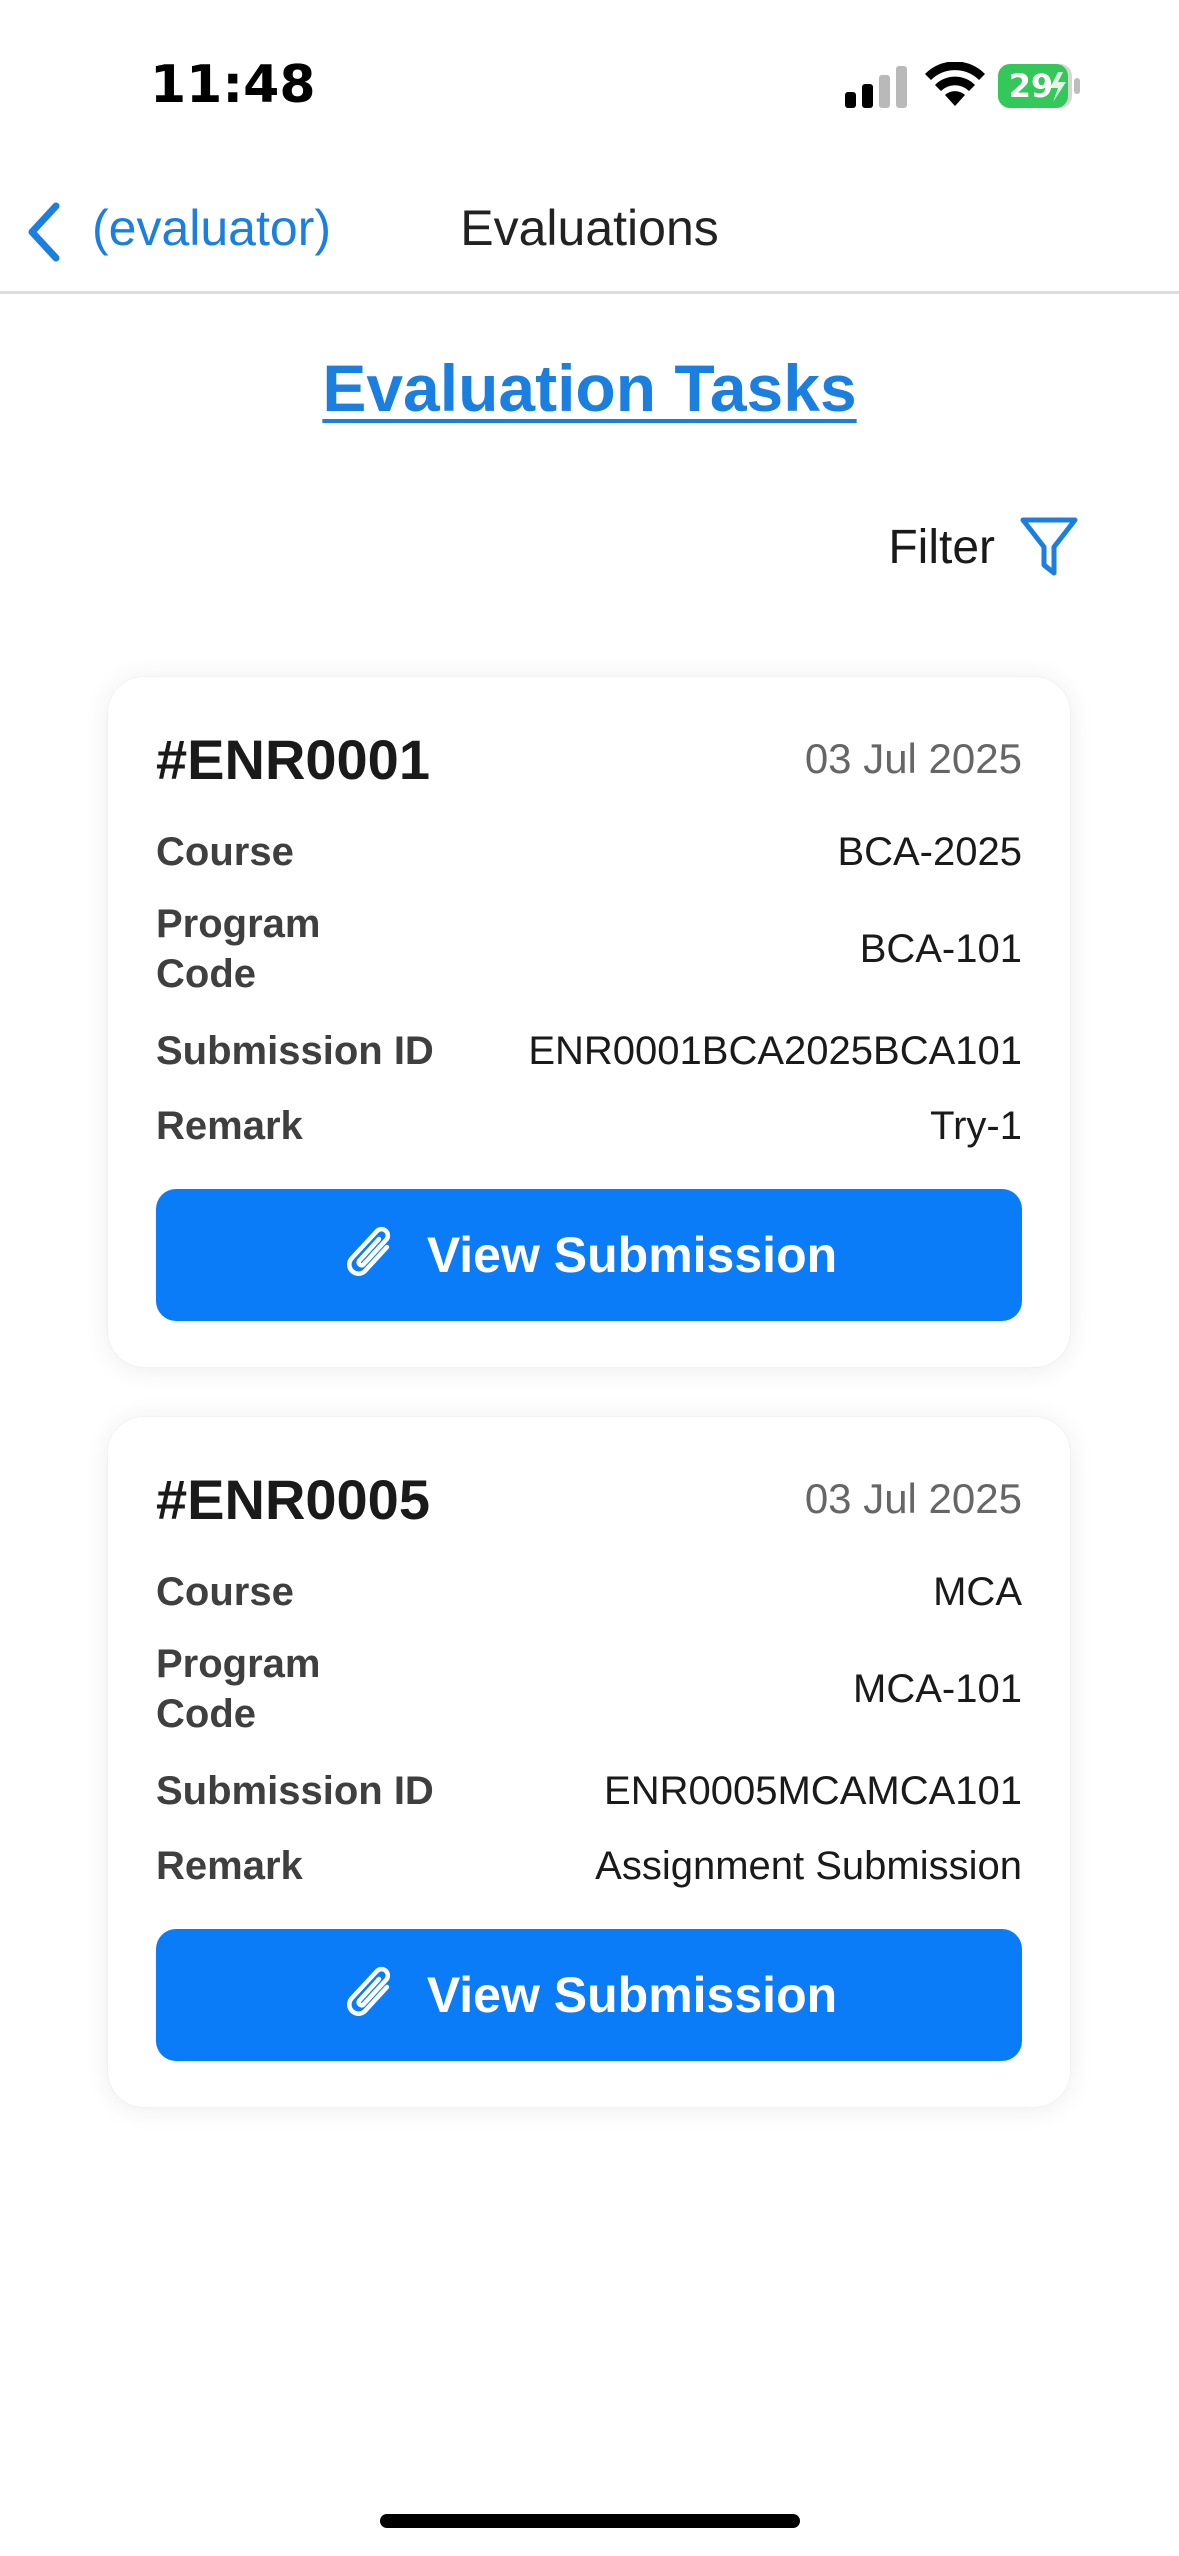 The image size is (1179, 2556). What do you see at coordinates (1049, 546) in the screenshot?
I see `funnel-icon` at bounding box center [1049, 546].